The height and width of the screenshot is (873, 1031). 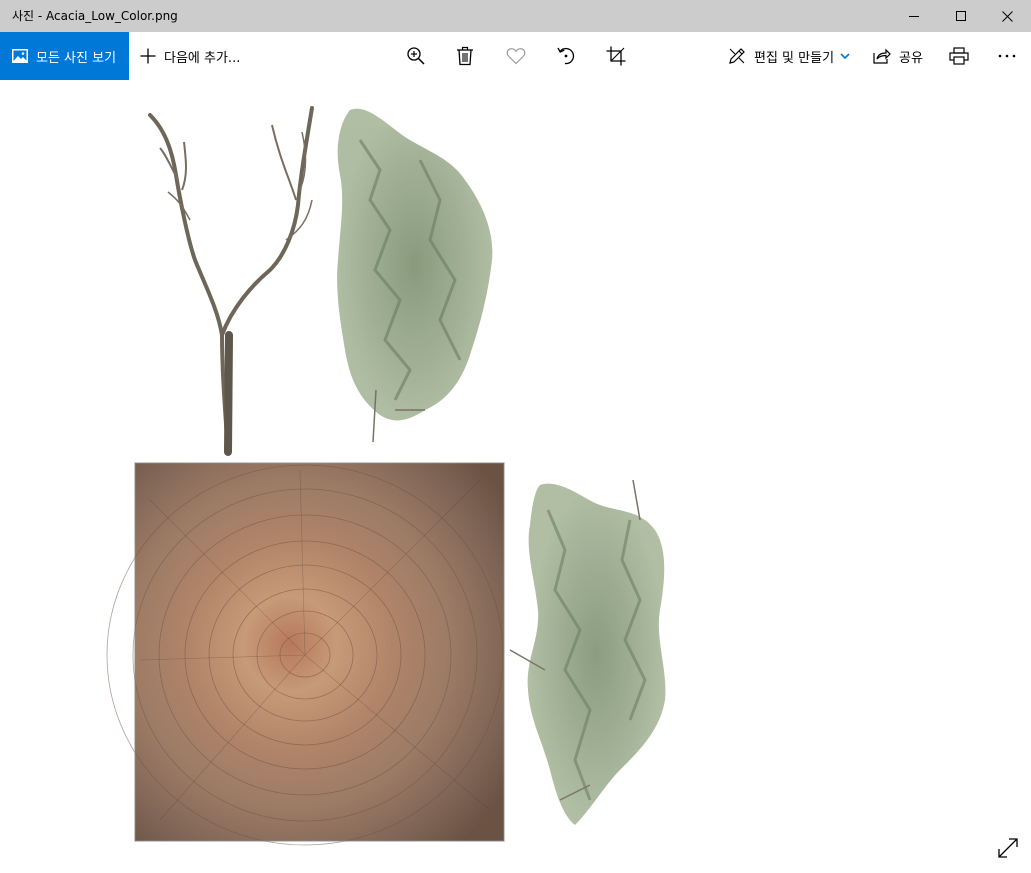 I want to click on minimize-button, so click(x=914, y=16).